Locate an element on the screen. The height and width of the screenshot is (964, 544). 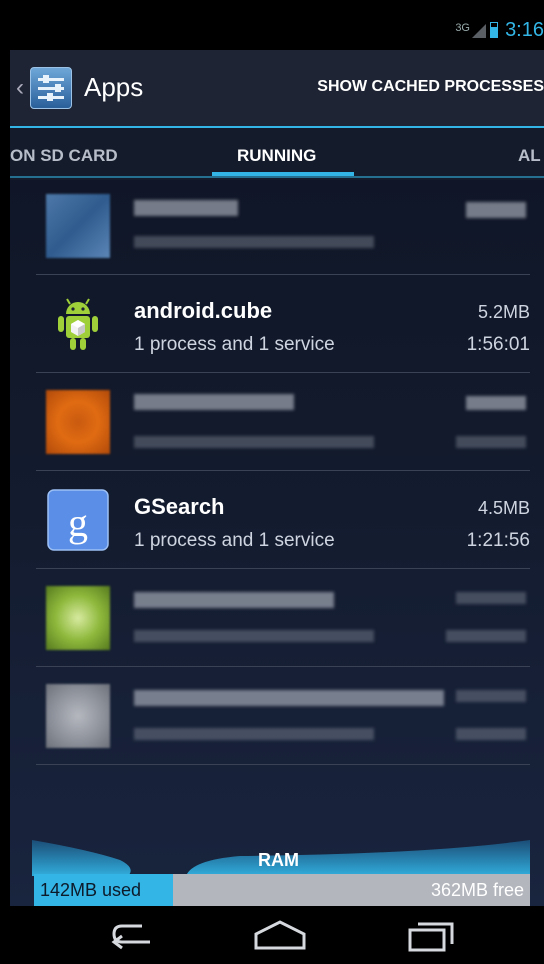
google-search-icon: g is located at coordinates (78, 520).